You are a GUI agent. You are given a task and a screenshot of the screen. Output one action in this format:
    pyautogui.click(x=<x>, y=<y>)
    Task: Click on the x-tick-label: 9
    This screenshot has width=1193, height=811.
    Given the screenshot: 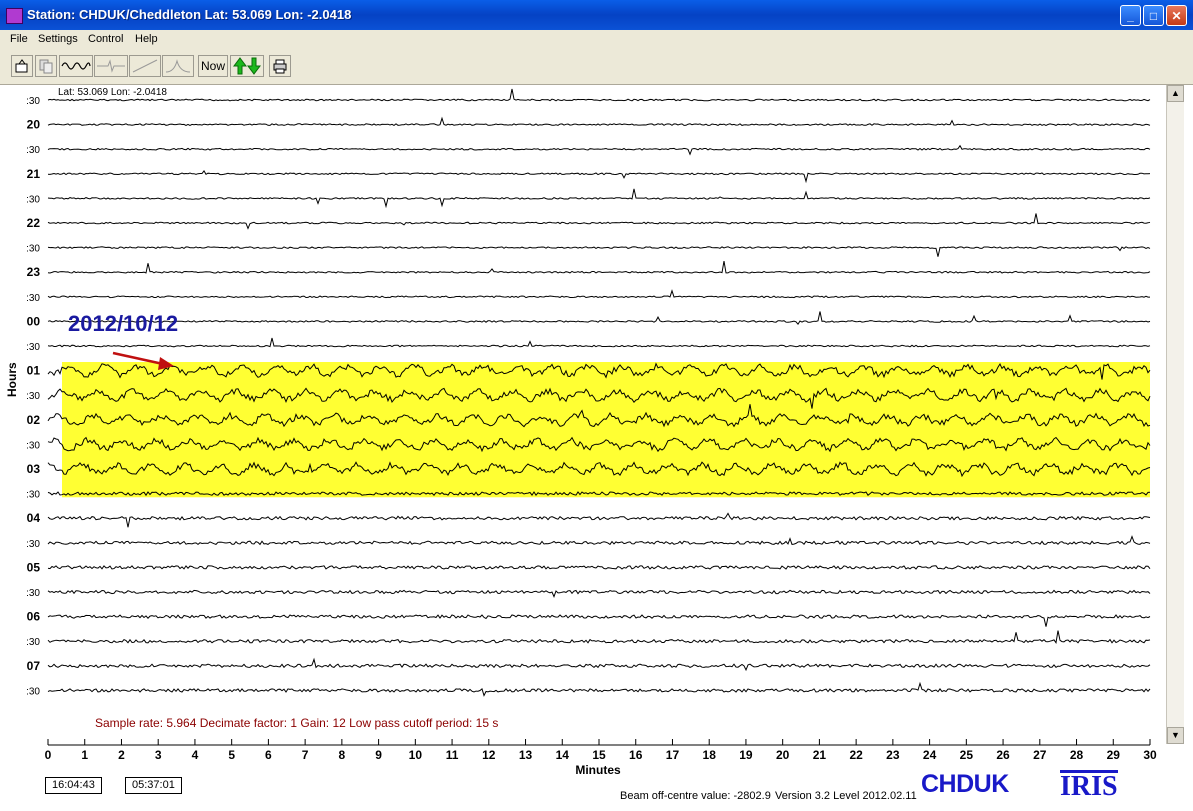 What is the action you would take?
    pyautogui.click(x=378, y=755)
    